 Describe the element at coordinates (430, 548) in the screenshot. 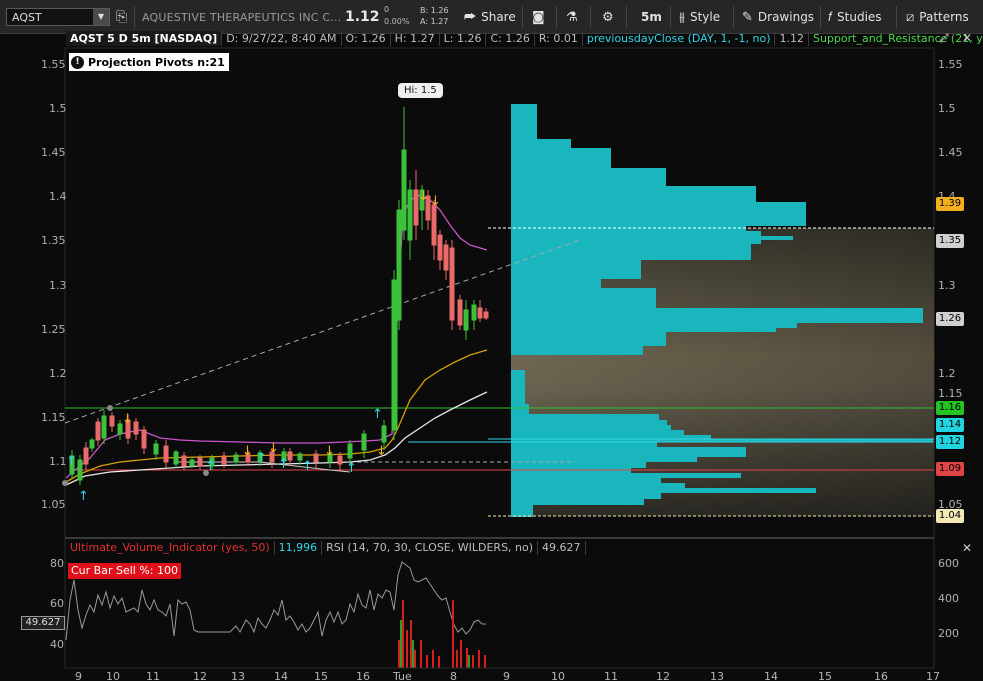

I see `study-rsi: RSI (14, 70, 30, CLOSE, WILDERS, no)` at that location.